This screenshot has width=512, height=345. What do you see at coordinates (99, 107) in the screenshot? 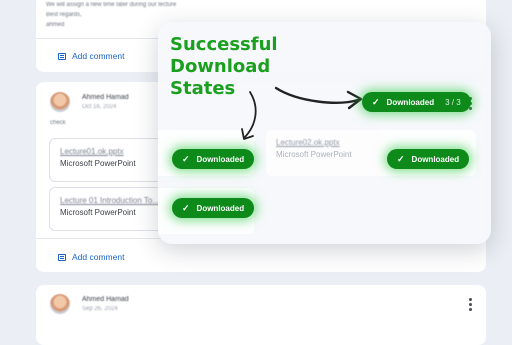
I see `post-date: Oct 16, 2024` at bounding box center [99, 107].